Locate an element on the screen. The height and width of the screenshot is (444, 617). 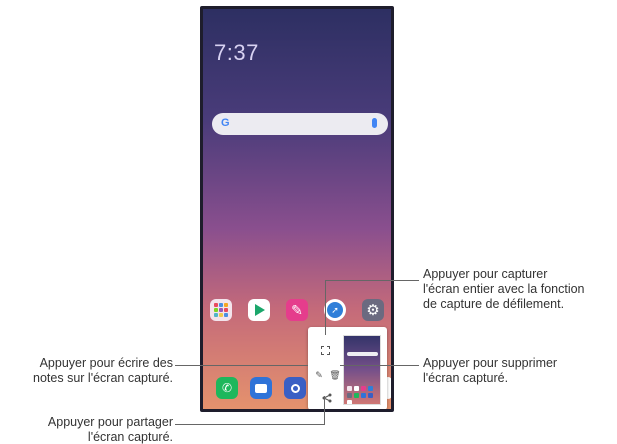
screenshot-preview-panel: ✎ 🗑 is located at coordinates (347, 368).